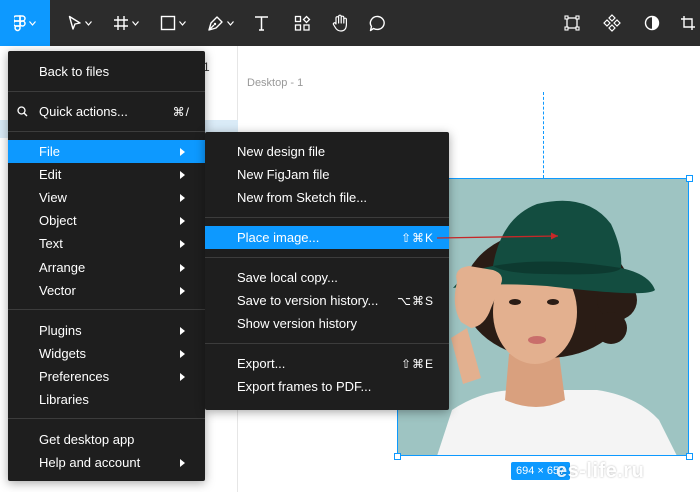 The image size is (700, 492). Describe the element at coordinates (497, 236) in the screenshot. I see `annotation-arrow` at that location.